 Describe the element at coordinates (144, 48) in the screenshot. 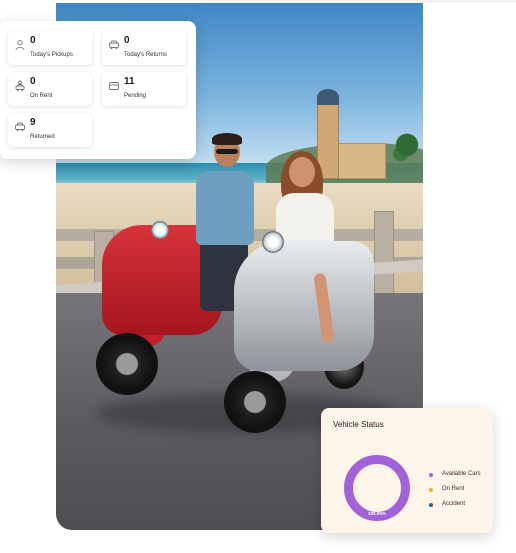

I see `stat-card-todays-returns: 0 Today's Returns` at that location.